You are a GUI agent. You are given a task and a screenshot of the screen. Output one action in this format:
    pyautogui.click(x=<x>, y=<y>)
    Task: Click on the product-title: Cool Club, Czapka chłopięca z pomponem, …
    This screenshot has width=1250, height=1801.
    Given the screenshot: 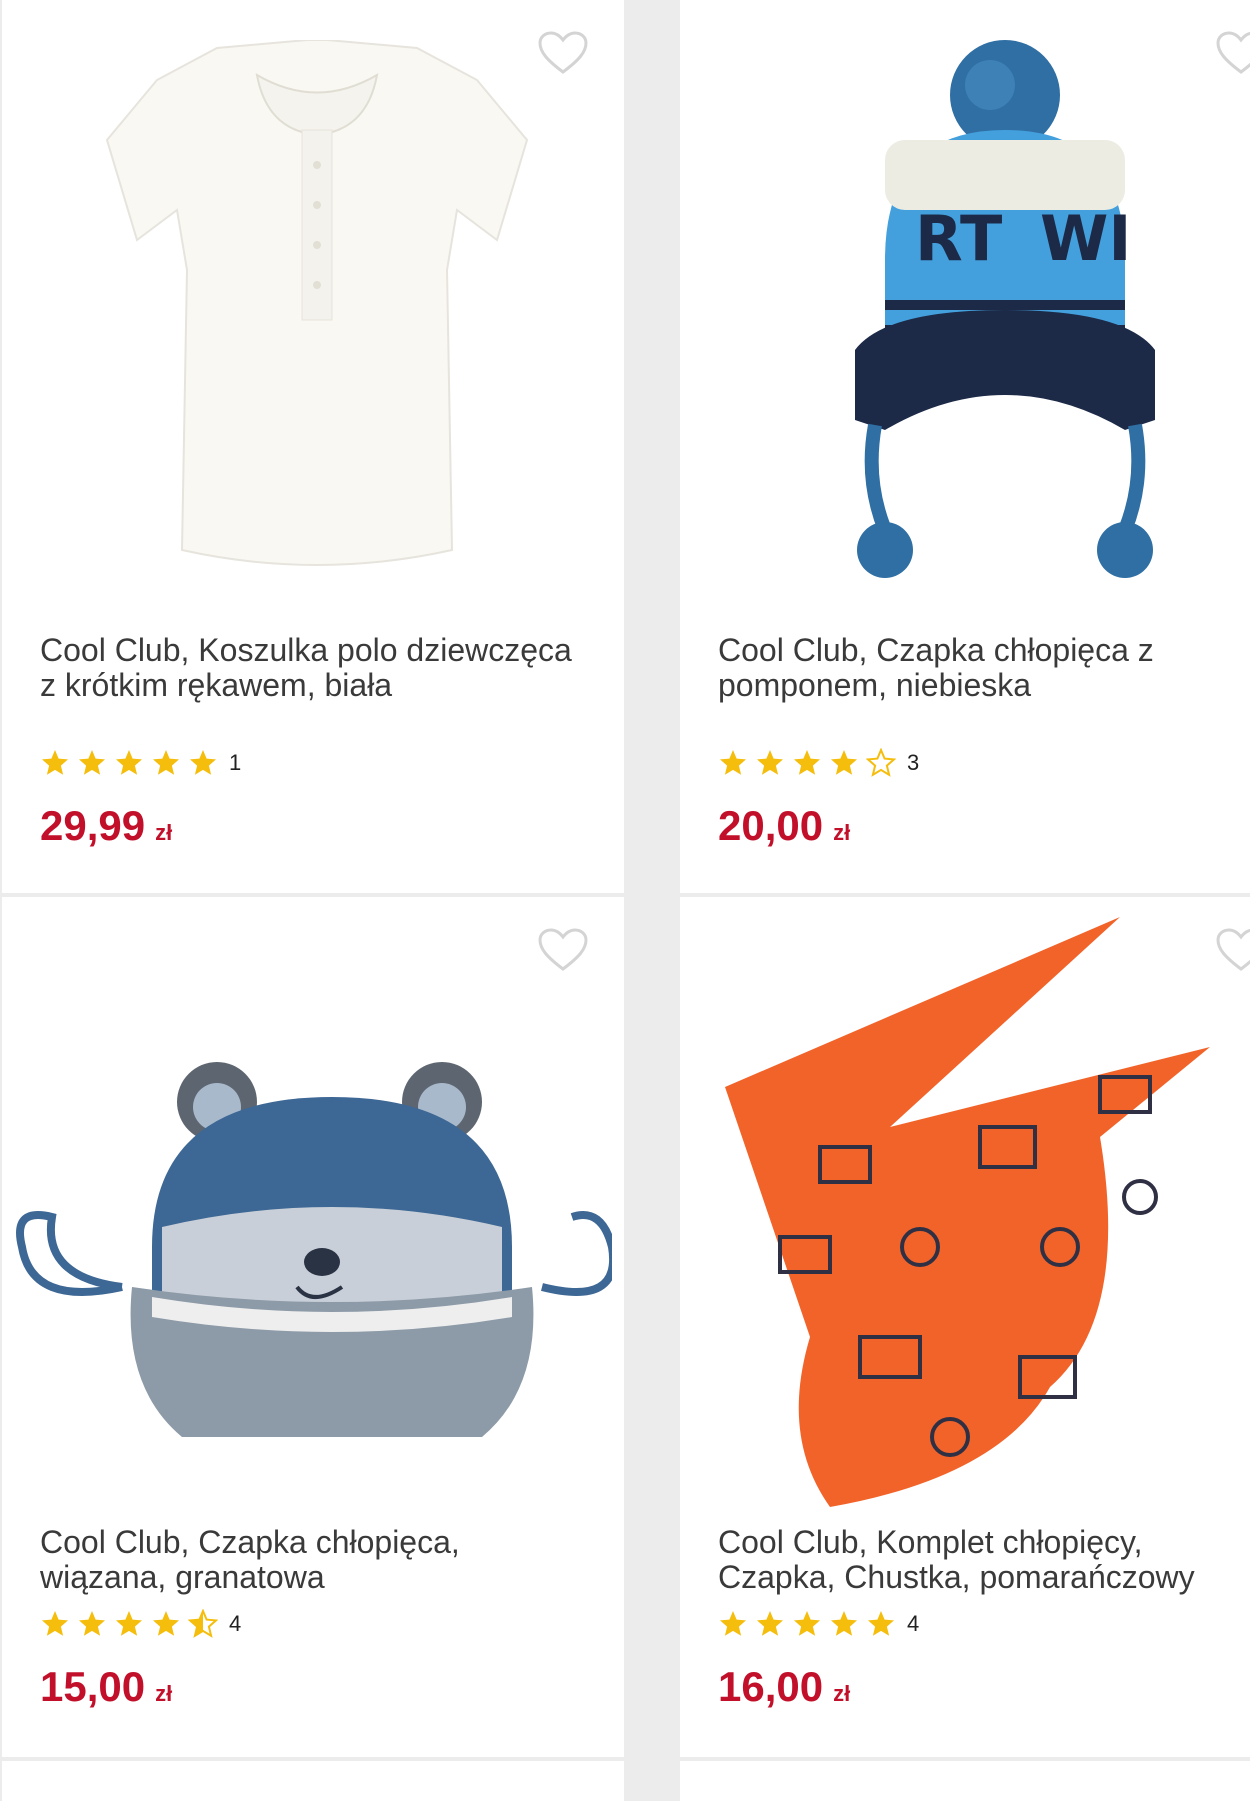 What is the action you would take?
    pyautogui.click(x=983, y=668)
    